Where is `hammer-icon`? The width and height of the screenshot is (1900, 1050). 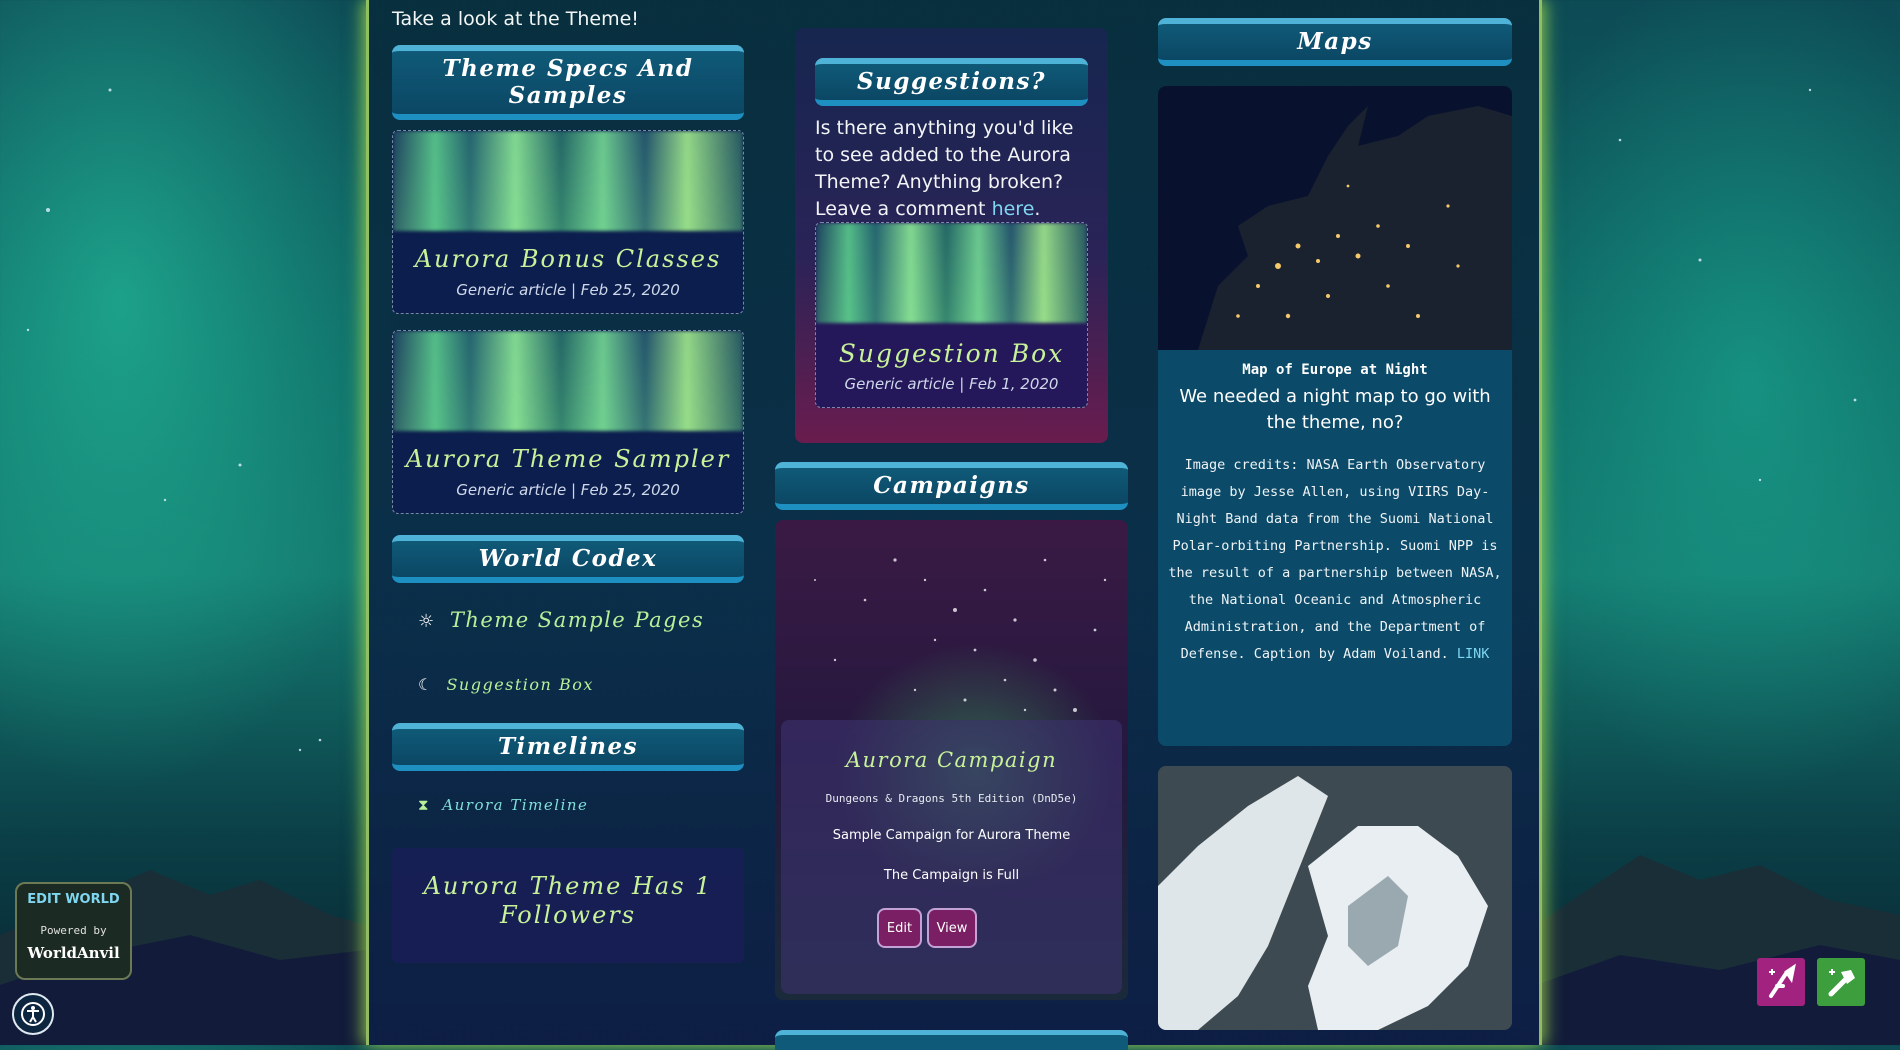 hammer-icon is located at coordinates (1841, 983).